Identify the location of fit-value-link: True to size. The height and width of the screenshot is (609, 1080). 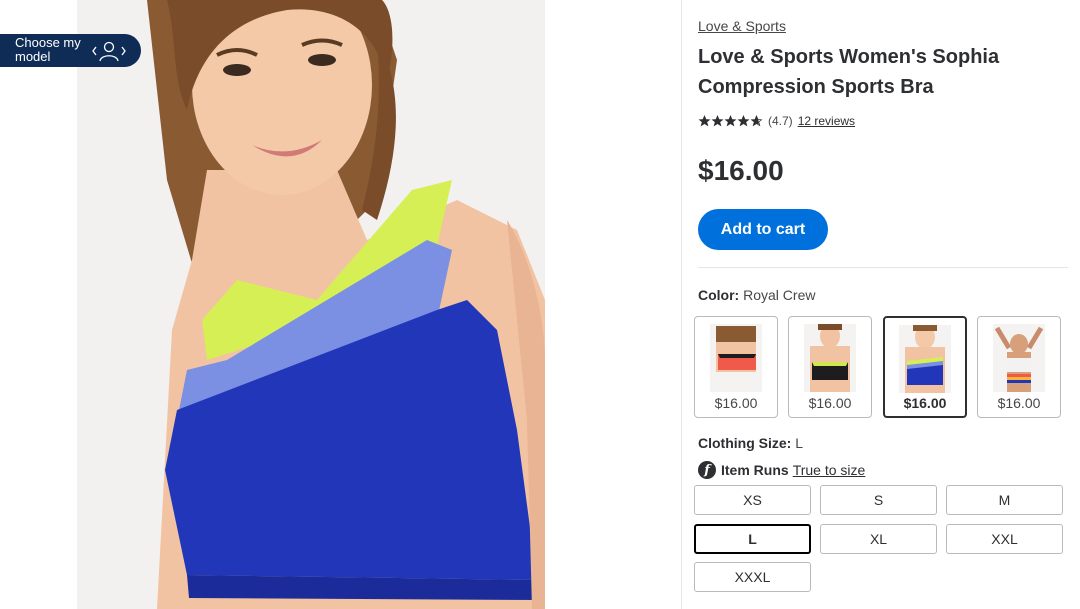
(829, 470).